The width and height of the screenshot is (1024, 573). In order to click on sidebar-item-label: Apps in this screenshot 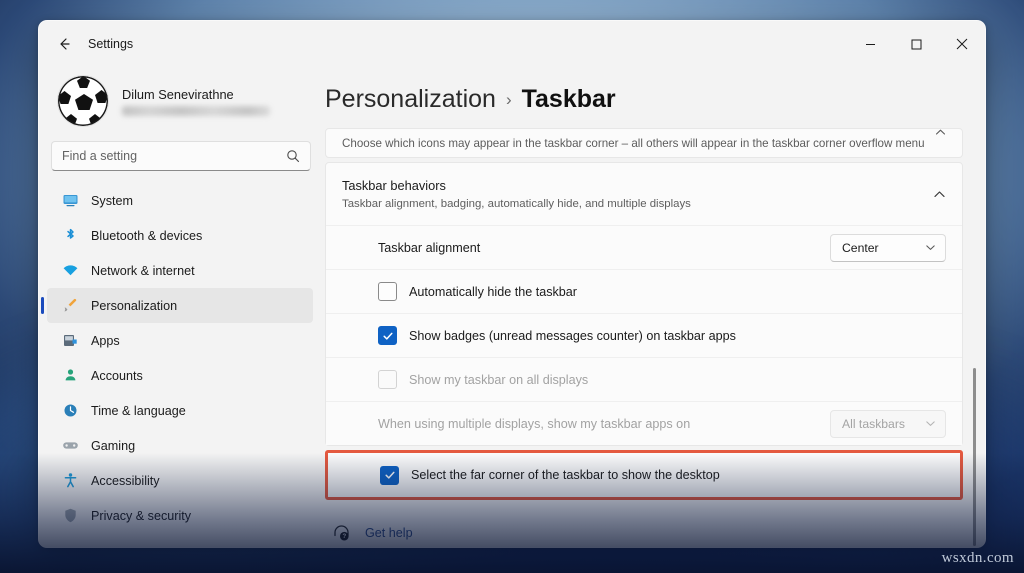, I will do `click(105, 340)`.